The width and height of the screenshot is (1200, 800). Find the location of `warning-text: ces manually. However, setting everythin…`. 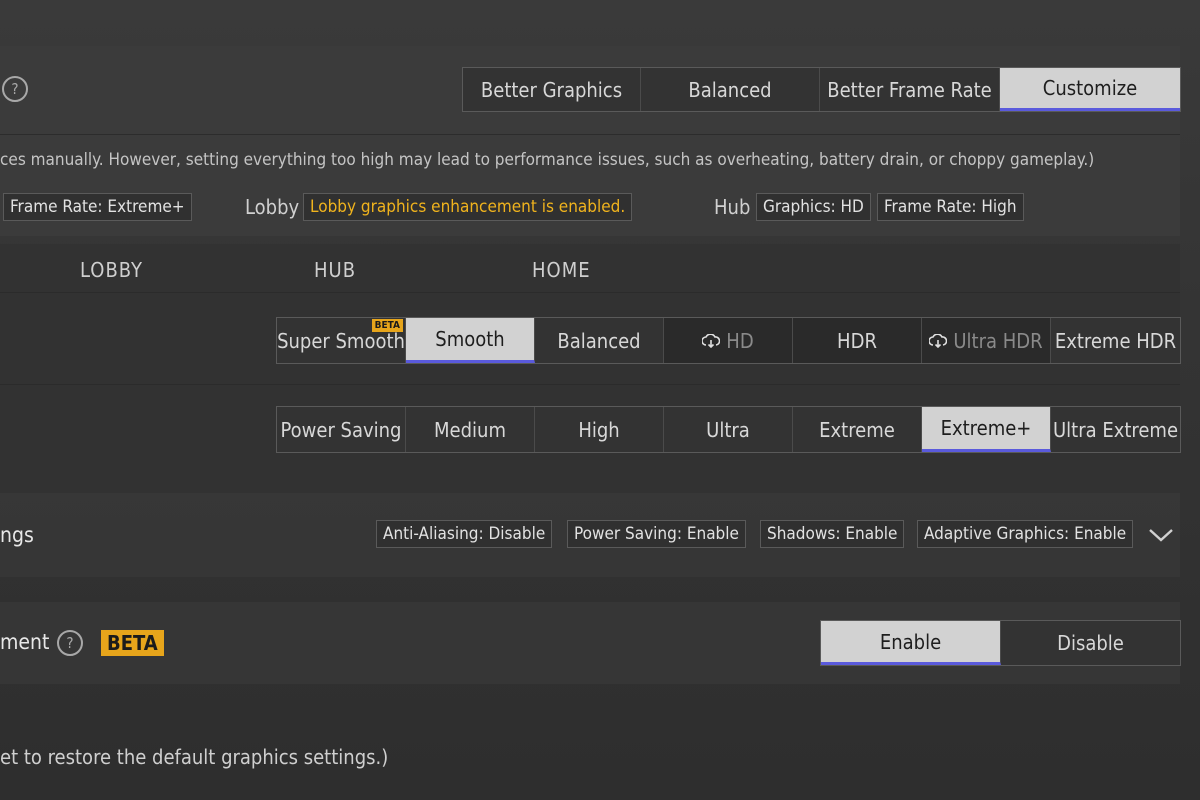

warning-text: ces manually. However, setting everythin… is located at coordinates (547, 160).